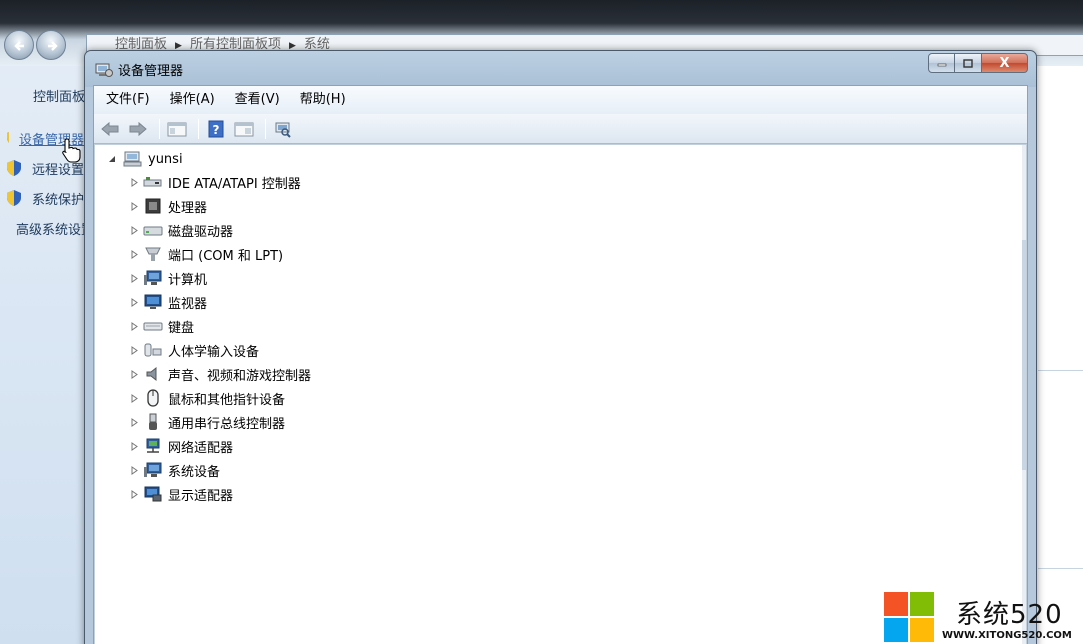  I want to click on collapse-arrow-icon, so click(112, 159).